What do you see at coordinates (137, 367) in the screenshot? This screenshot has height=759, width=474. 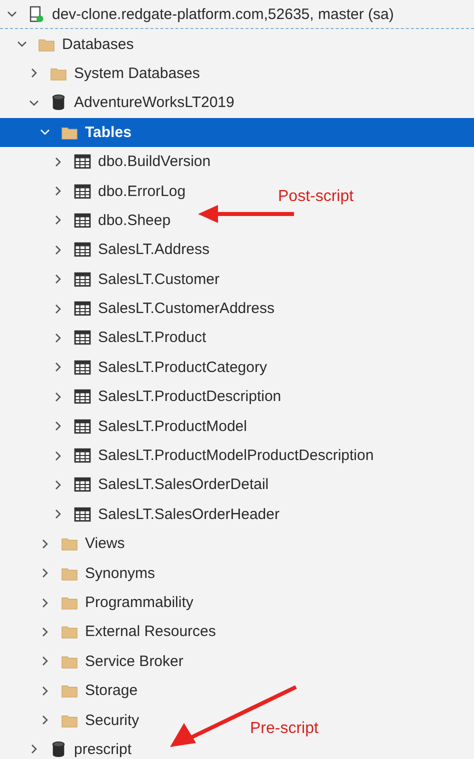 I see `tree-item: SalesLT.ProductCategory` at bounding box center [137, 367].